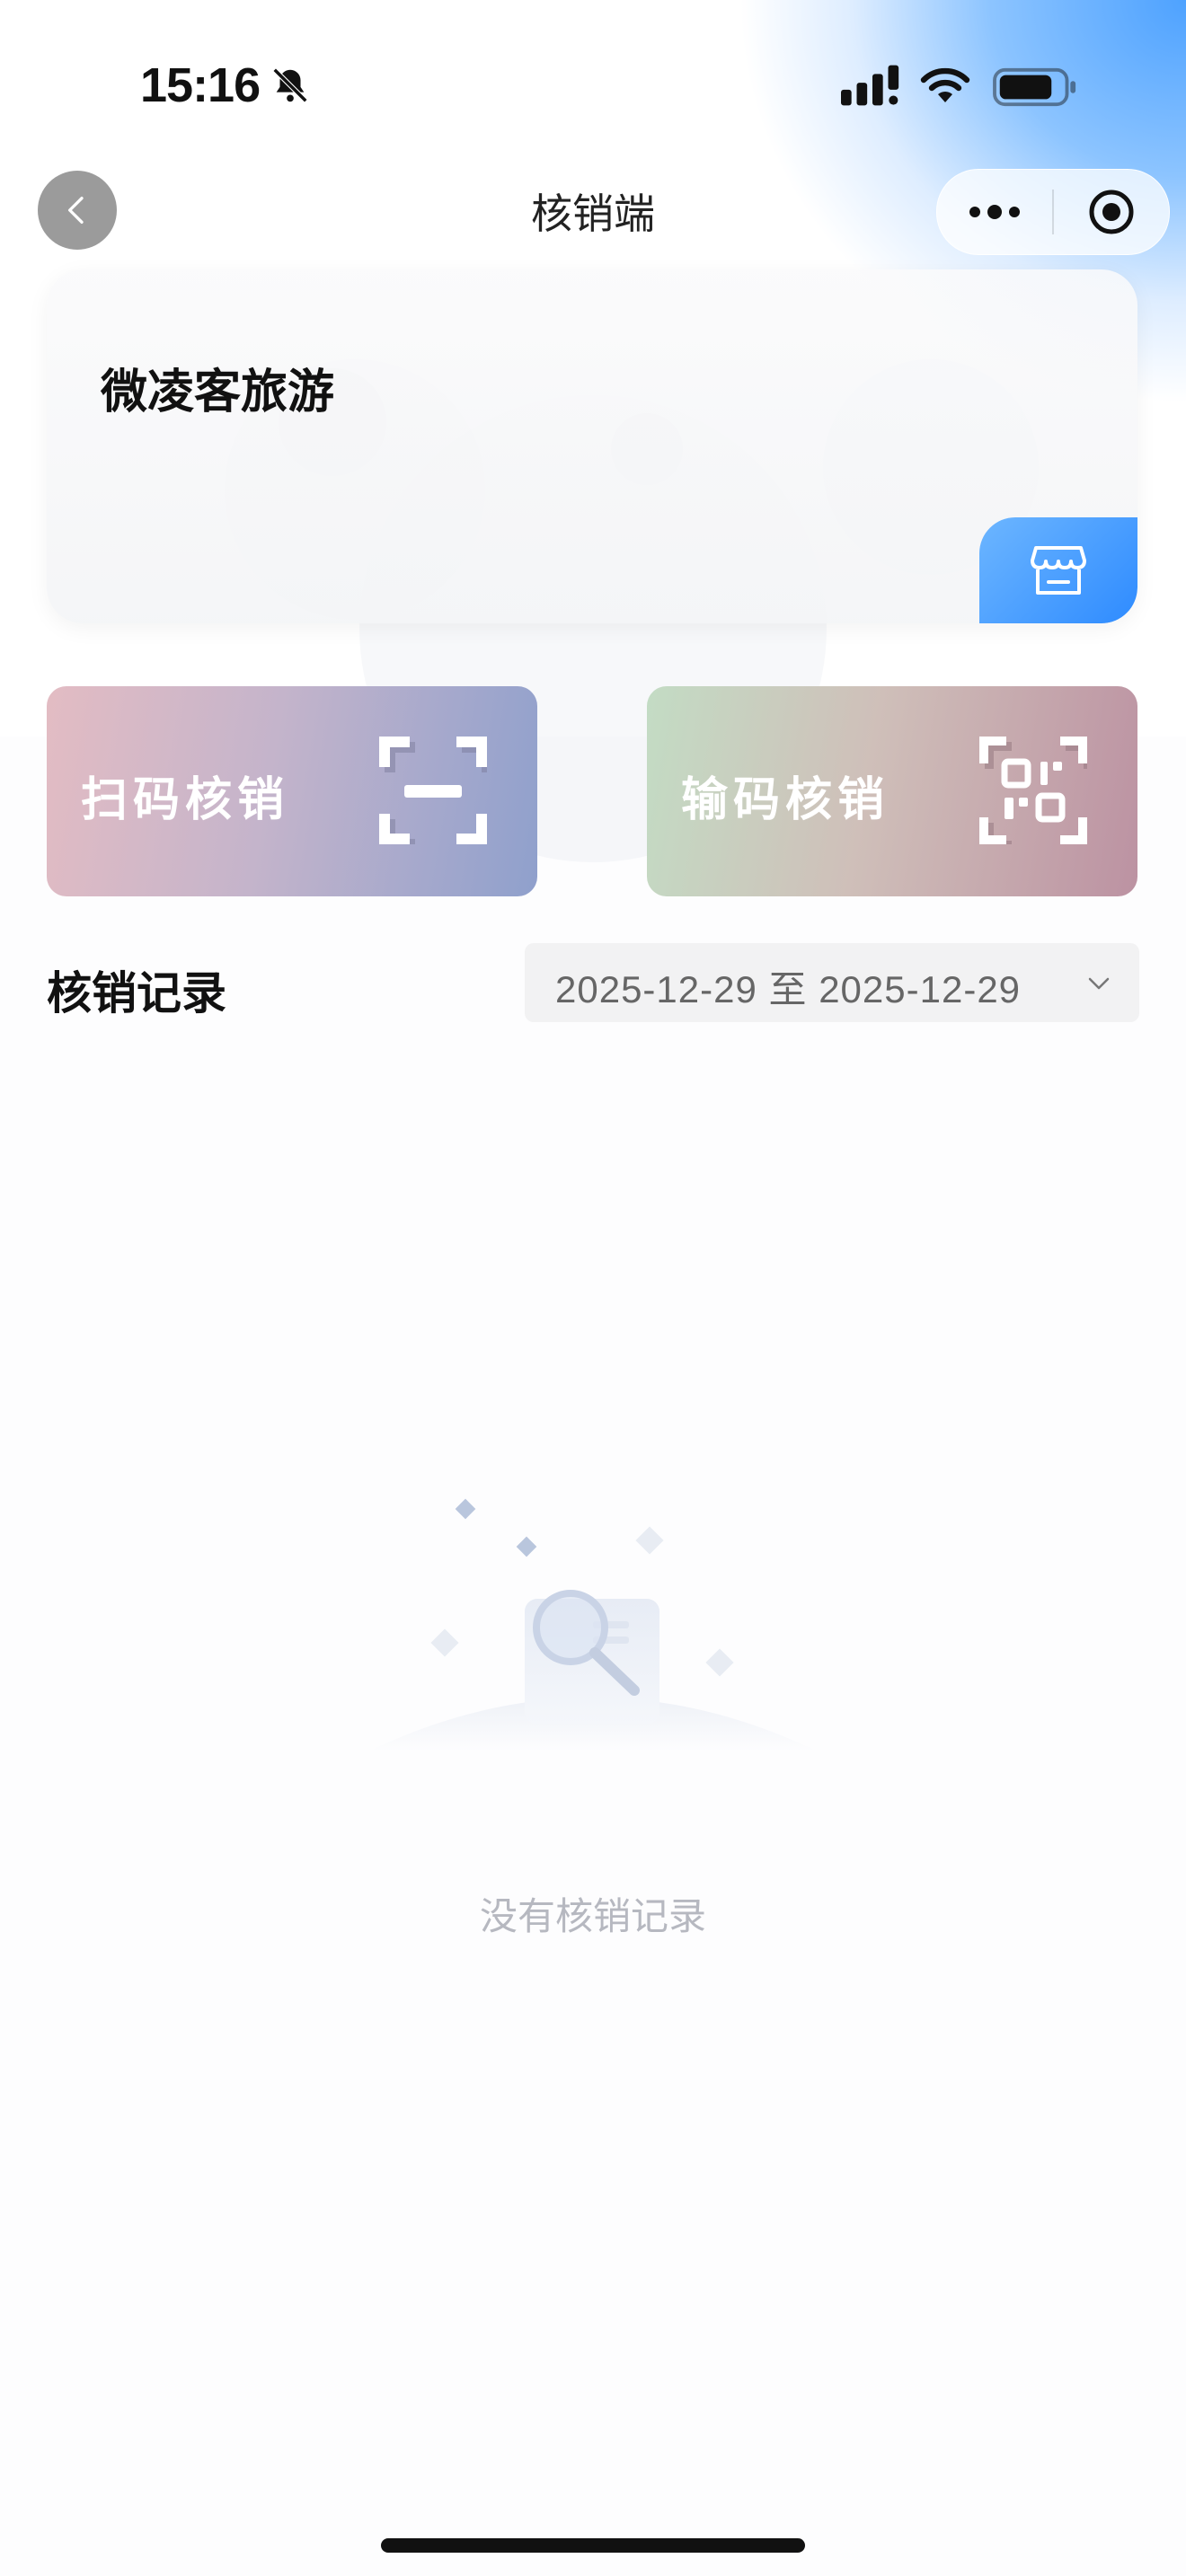  I want to click on status-bar: 15:16, so click(593, 85).